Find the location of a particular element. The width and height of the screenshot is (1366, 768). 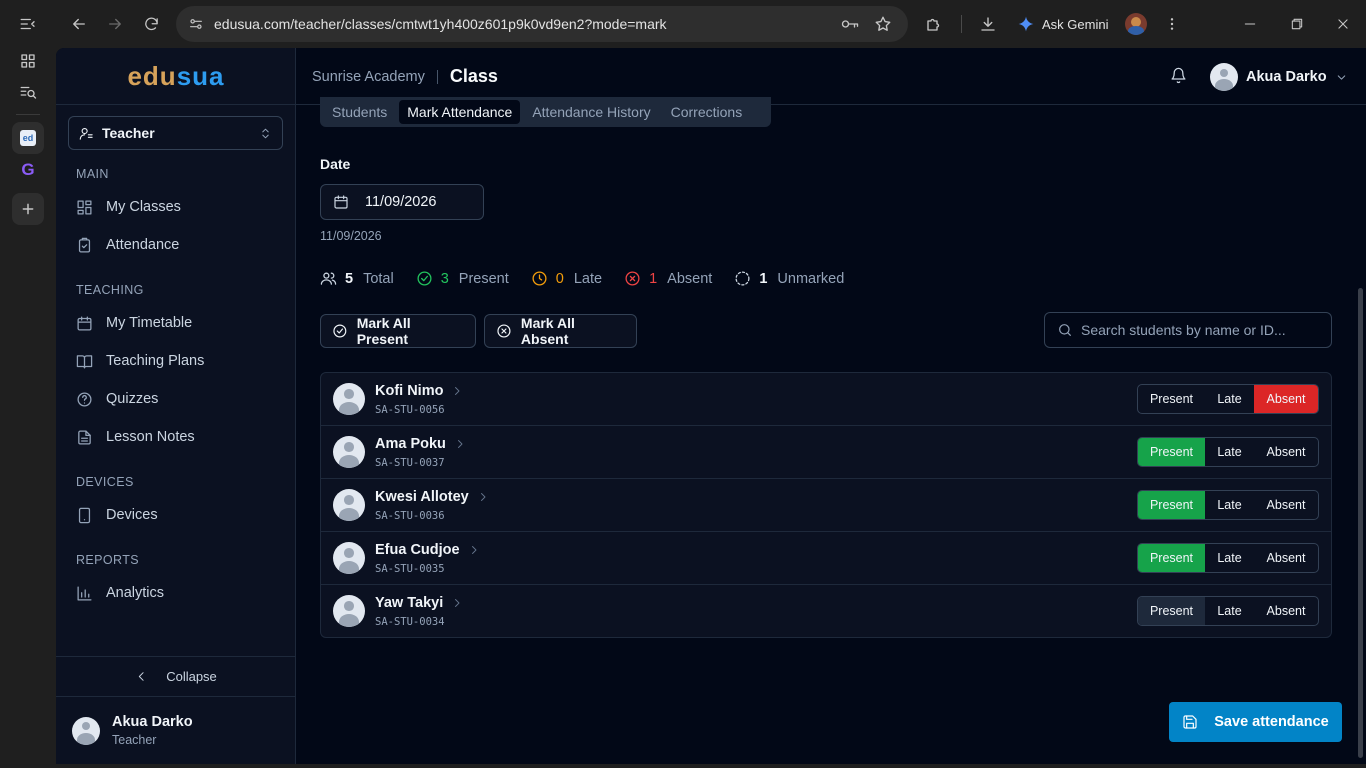

sidebar-item-devices: Devices is located at coordinates (175, 515).